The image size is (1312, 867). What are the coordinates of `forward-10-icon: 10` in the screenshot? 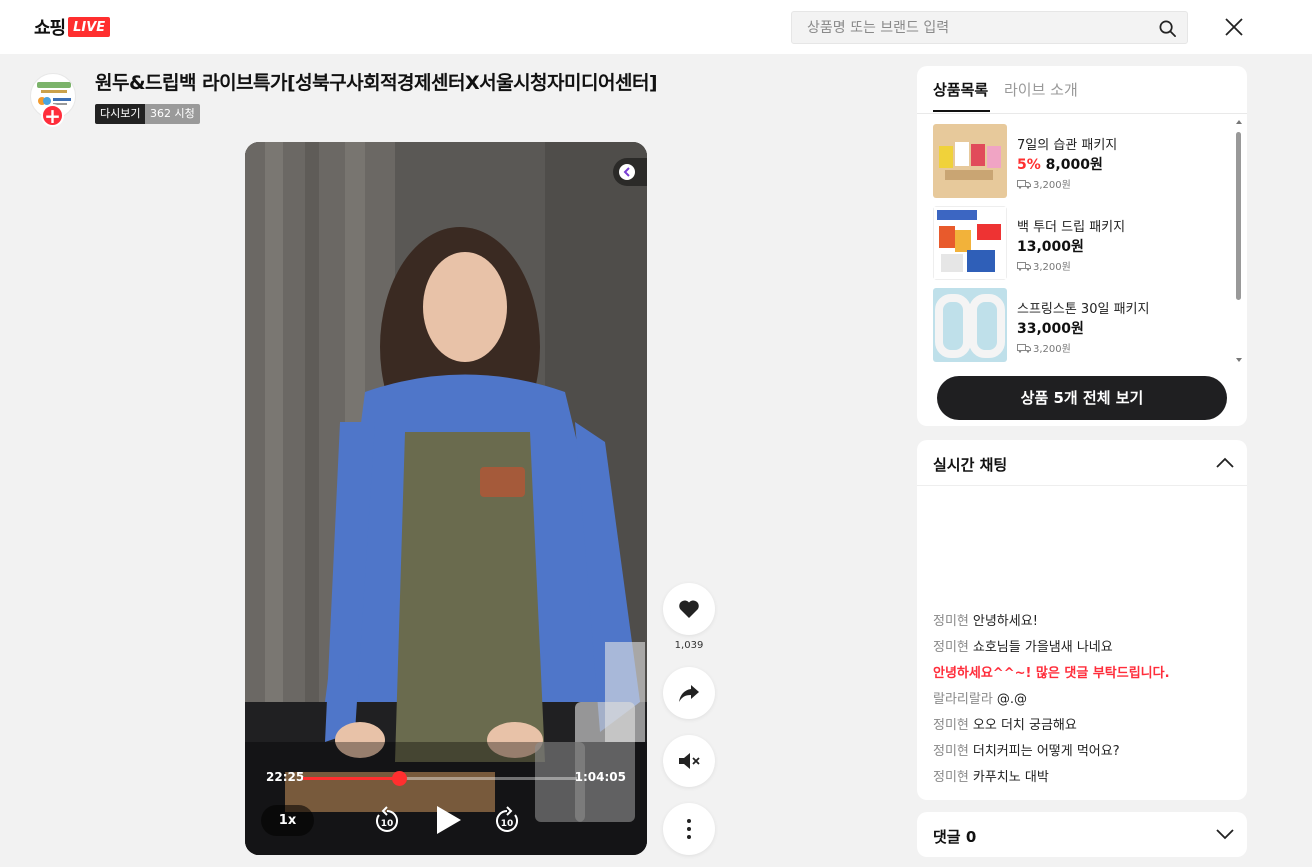 It's located at (507, 821).